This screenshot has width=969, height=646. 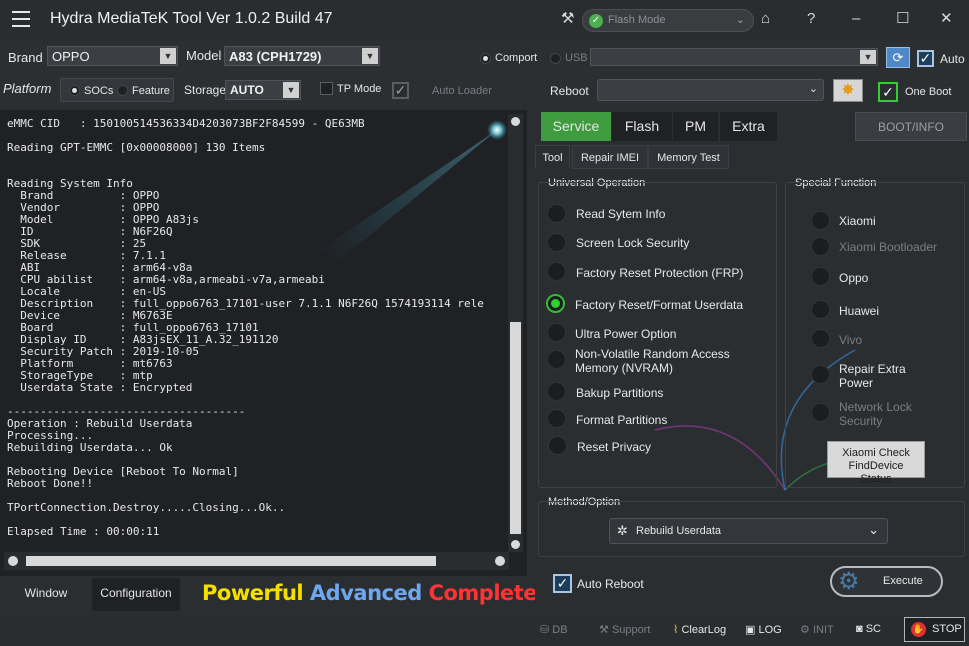 What do you see at coordinates (748, 531) in the screenshot?
I see `method-select: ✲ Rebuild Userdata ⌄` at bounding box center [748, 531].